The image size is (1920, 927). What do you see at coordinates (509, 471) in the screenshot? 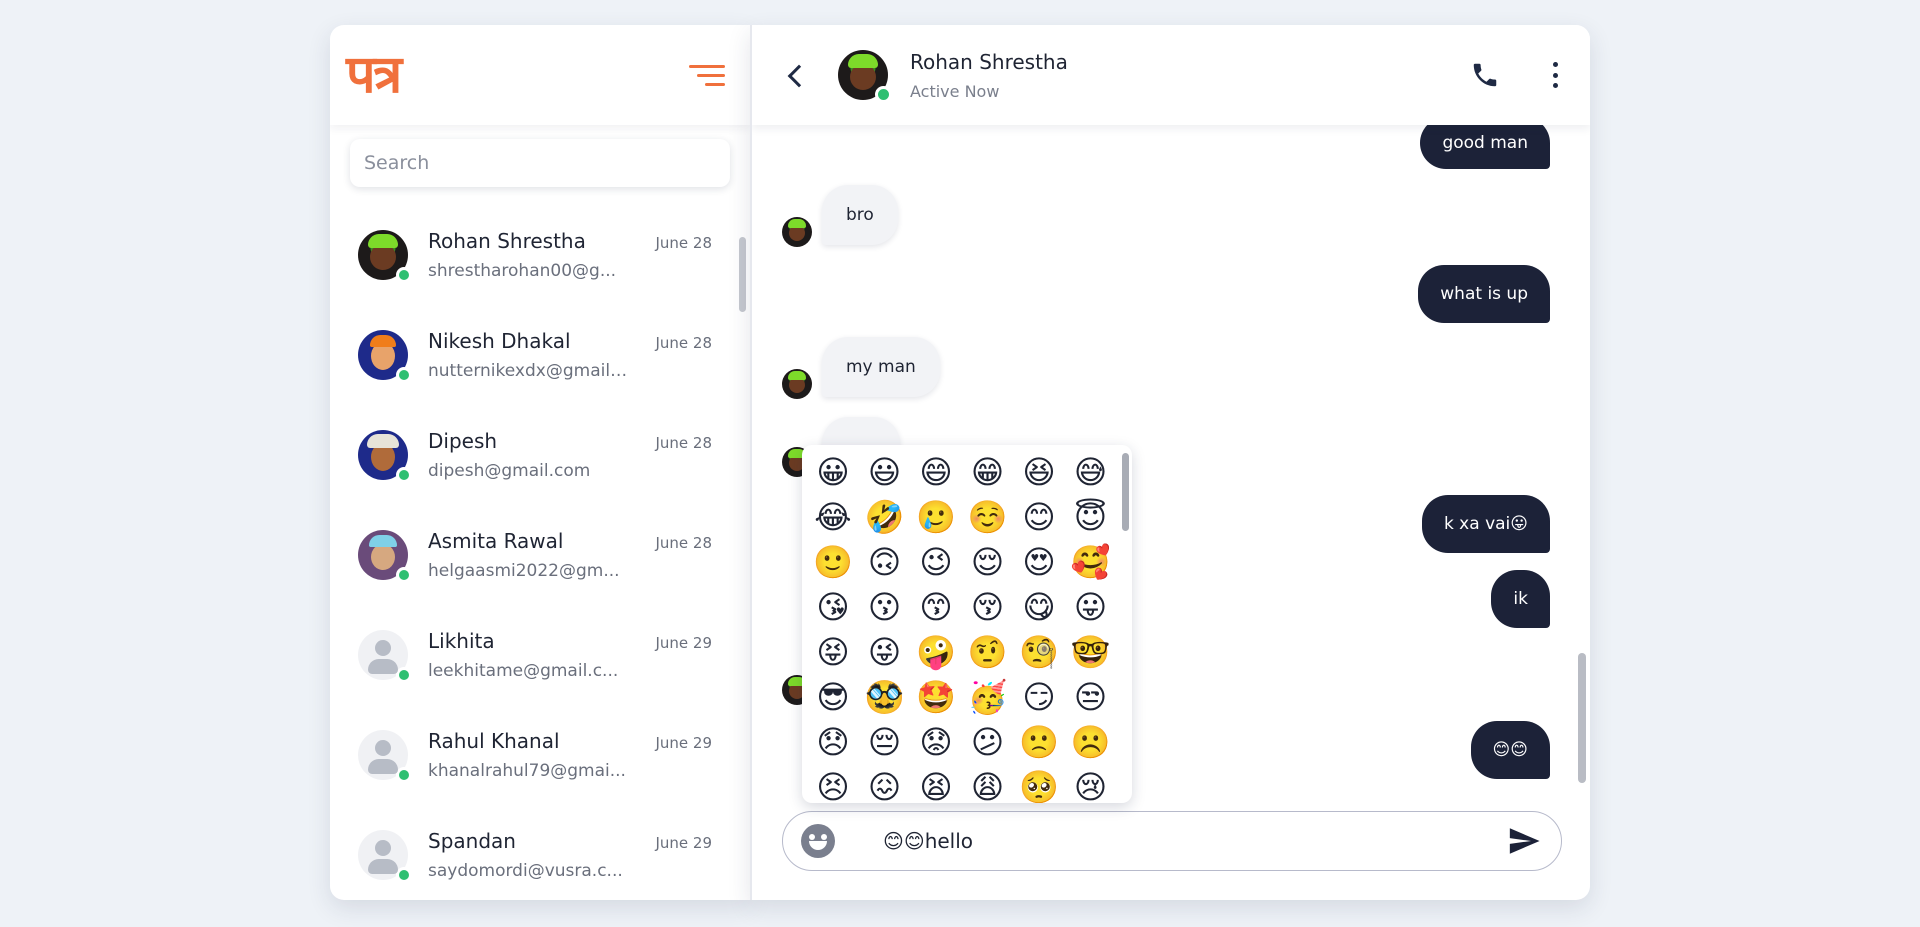
I see `contact-email: dipesh@gmail.com` at bounding box center [509, 471].